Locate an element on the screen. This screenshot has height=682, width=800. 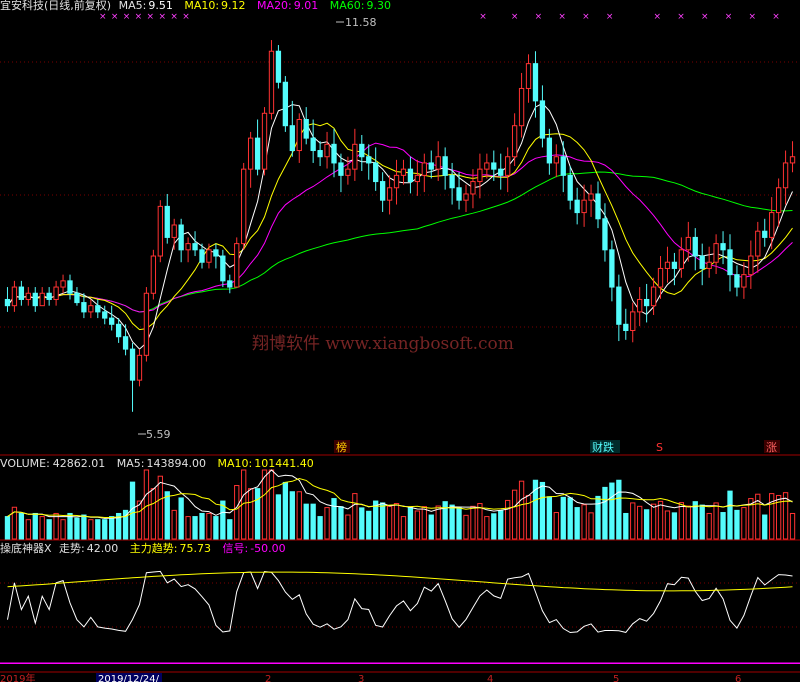
tag-zhang: 涨 is located at coordinates (771, 447).